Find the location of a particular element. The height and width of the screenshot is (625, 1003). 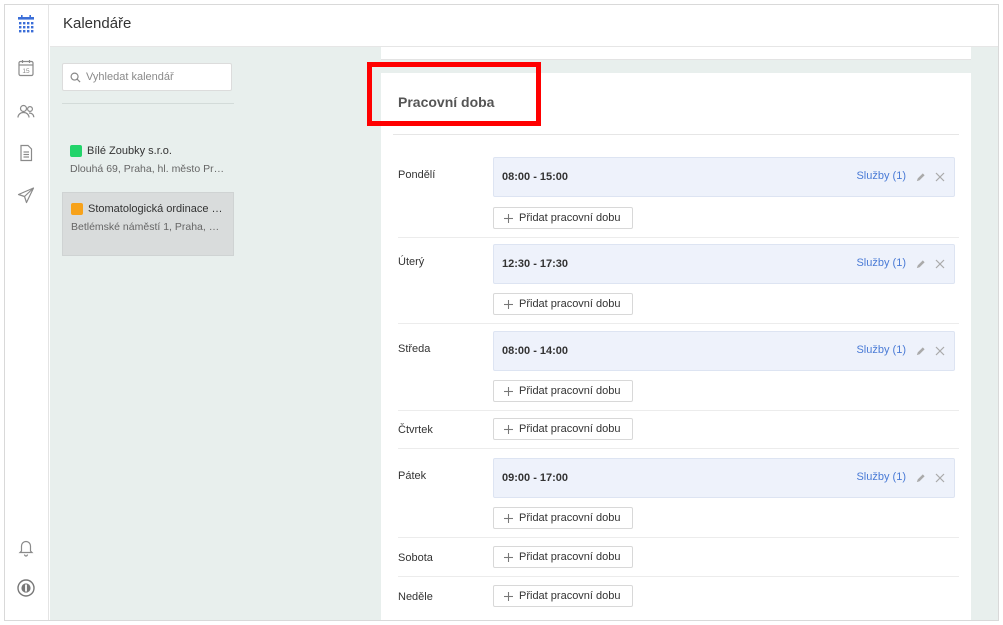

card-divider is located at coordinates (676, 134).